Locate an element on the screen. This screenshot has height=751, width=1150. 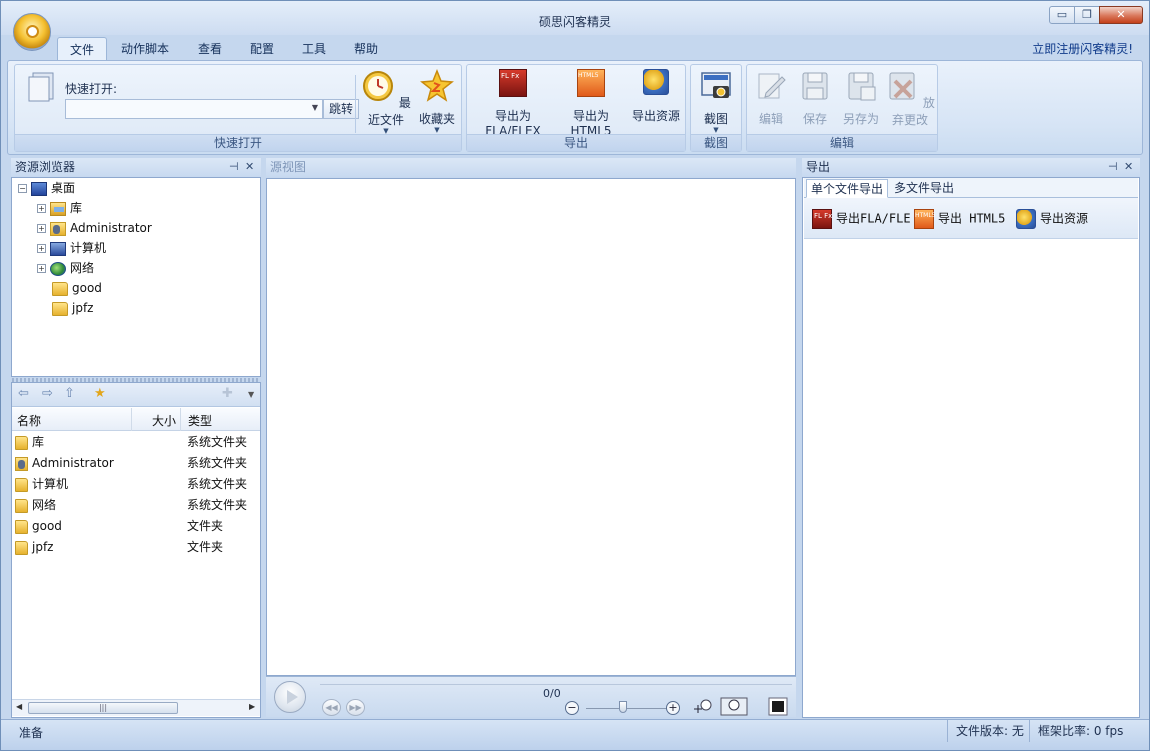
save-as-button: 另存为 is located at coordinates (861, 98).